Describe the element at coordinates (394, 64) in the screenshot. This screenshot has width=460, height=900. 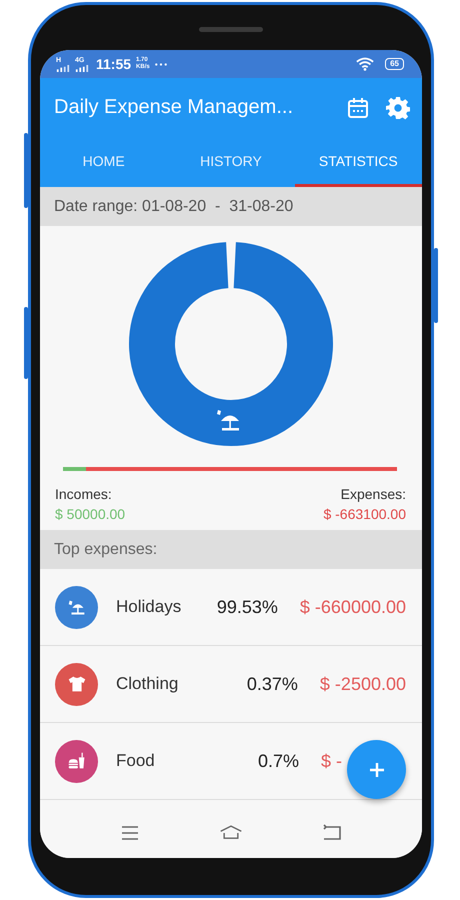
I see `battery-indicator: 65` at that location.